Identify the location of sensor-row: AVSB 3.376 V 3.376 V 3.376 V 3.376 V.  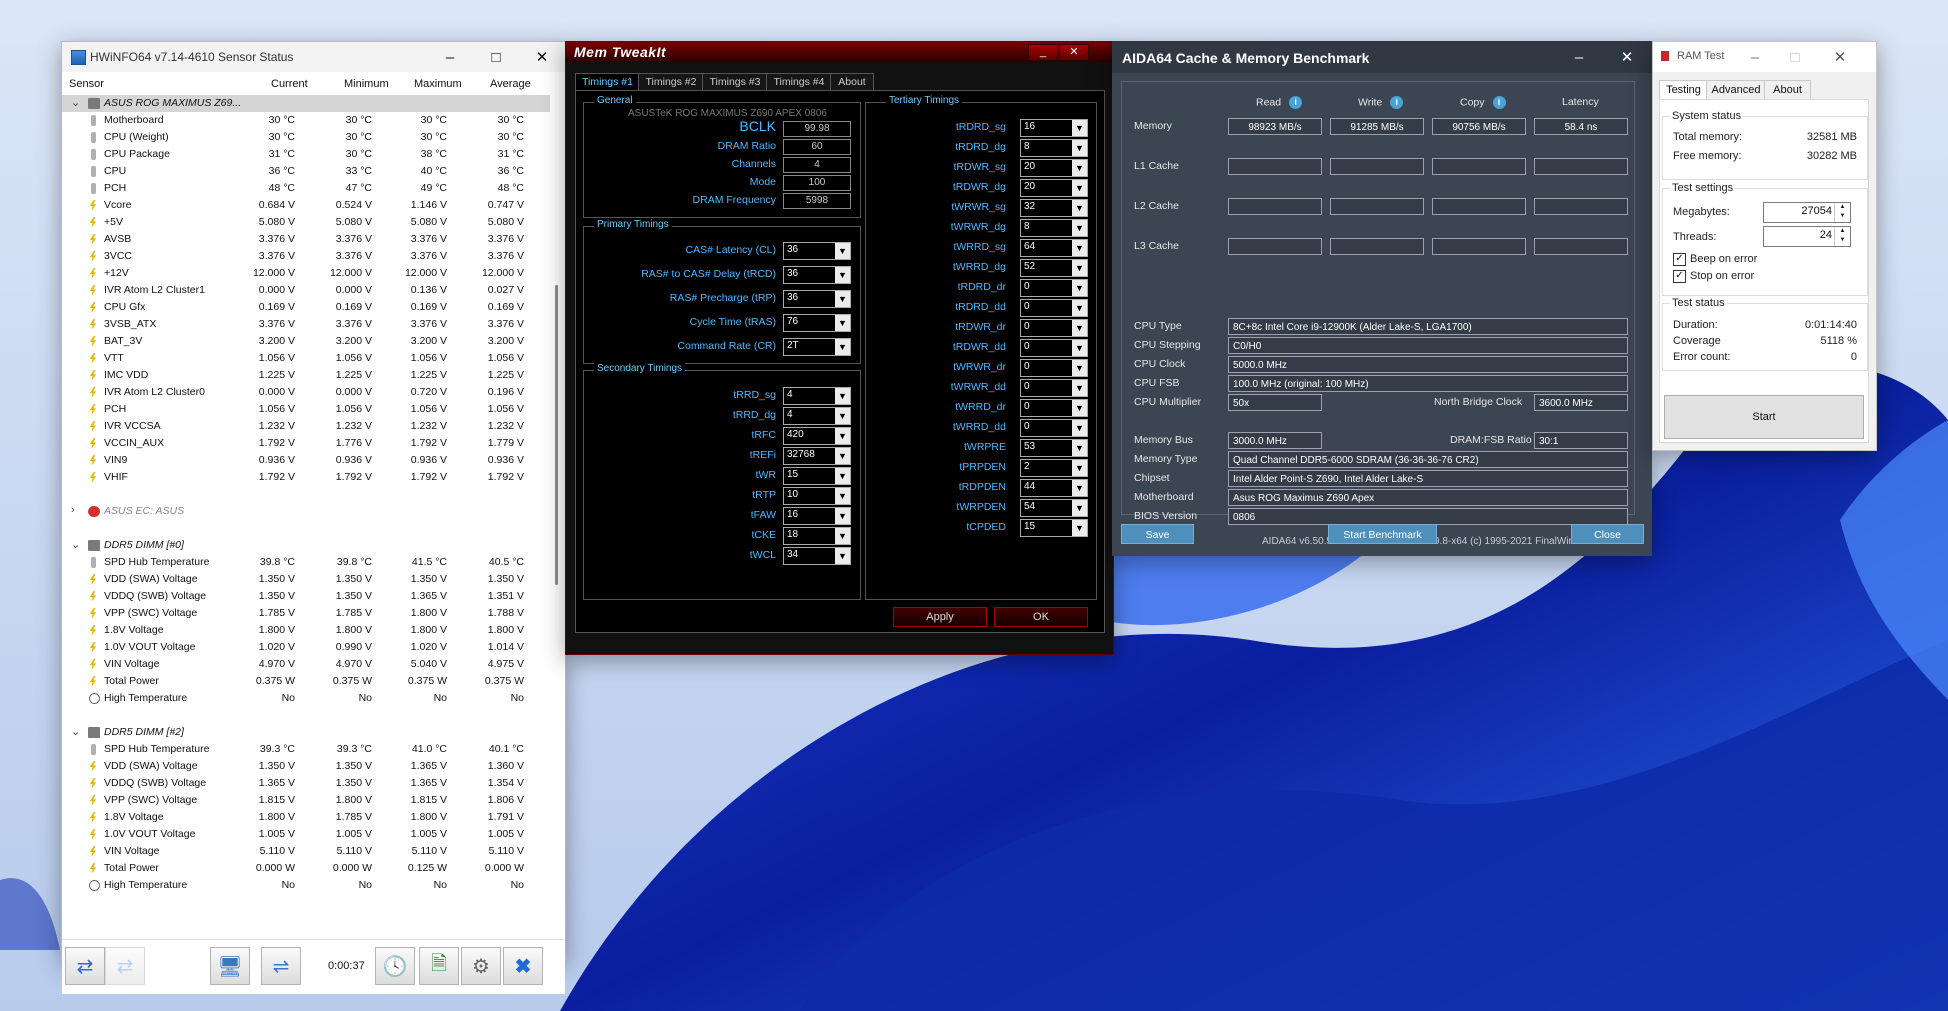
(306, 239).